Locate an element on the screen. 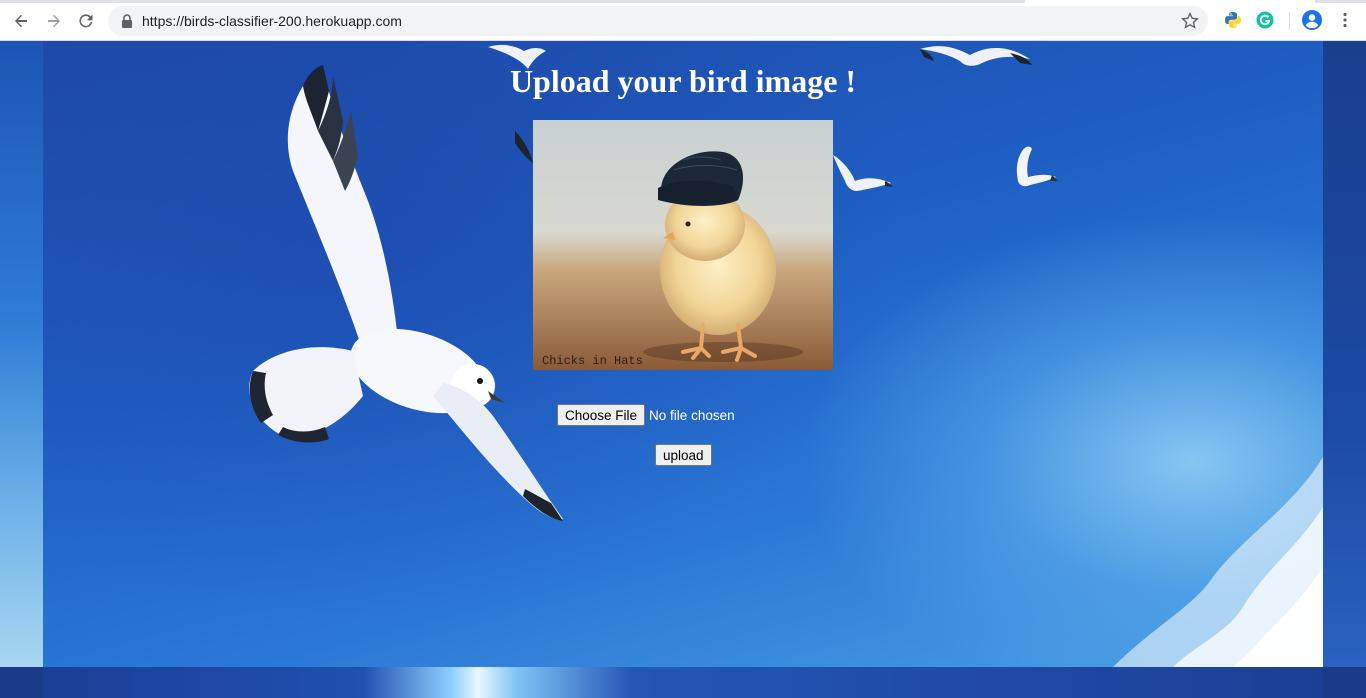 Image resolution: width=1366 pixels, height=698 pixels. forward-button is located at coordinates (54, 21).